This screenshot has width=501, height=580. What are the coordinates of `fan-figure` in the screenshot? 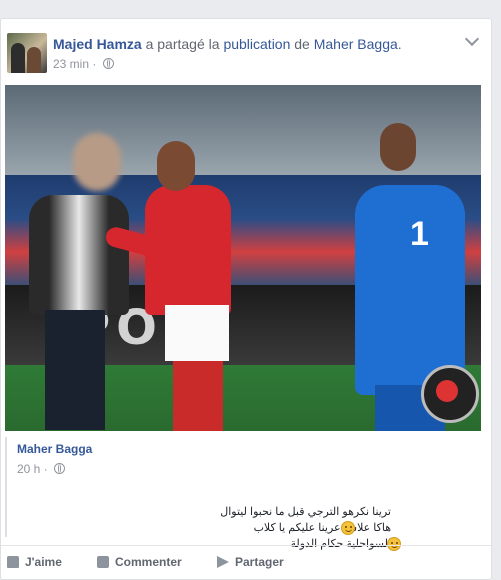 It's located at (79, 255).